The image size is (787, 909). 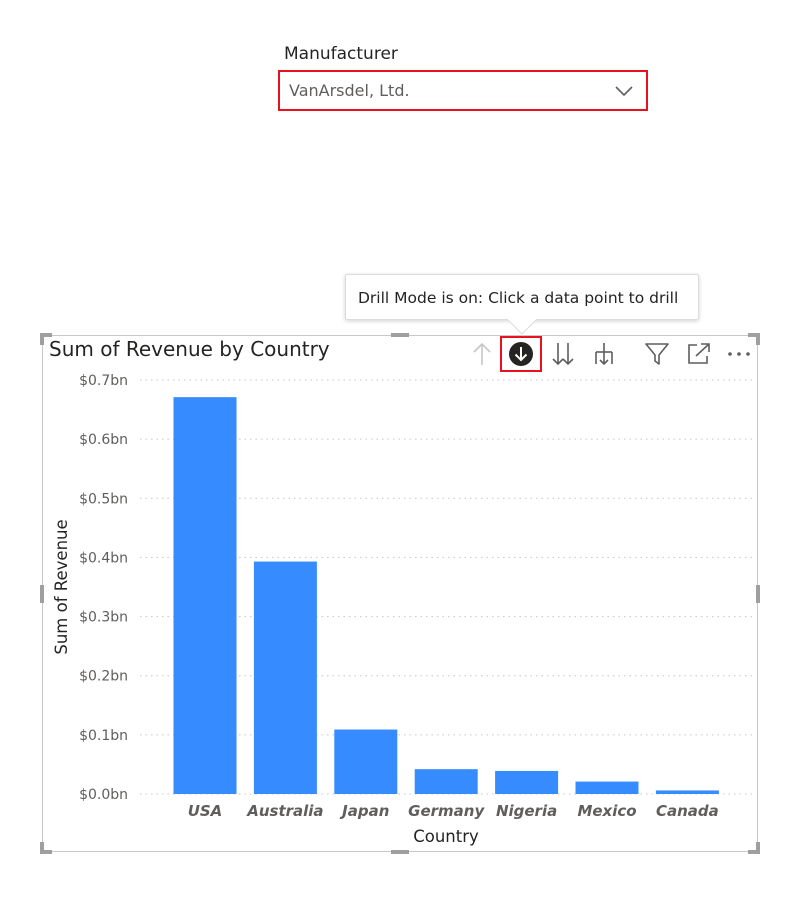 What do you see at coordinates (284, 811) in the screenshot?
I see `x-tick-label: Australia` at bounding box center [284, 811].